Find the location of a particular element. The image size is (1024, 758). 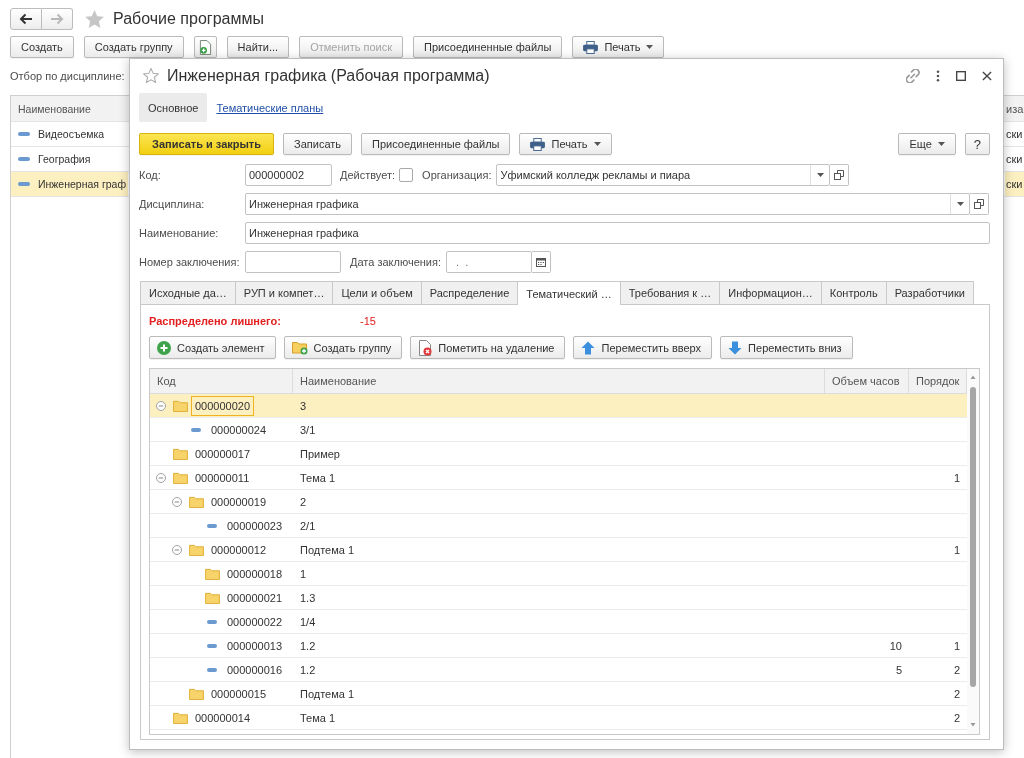

discipline-field: Инженерная графика is located at coordinates (607, 204).